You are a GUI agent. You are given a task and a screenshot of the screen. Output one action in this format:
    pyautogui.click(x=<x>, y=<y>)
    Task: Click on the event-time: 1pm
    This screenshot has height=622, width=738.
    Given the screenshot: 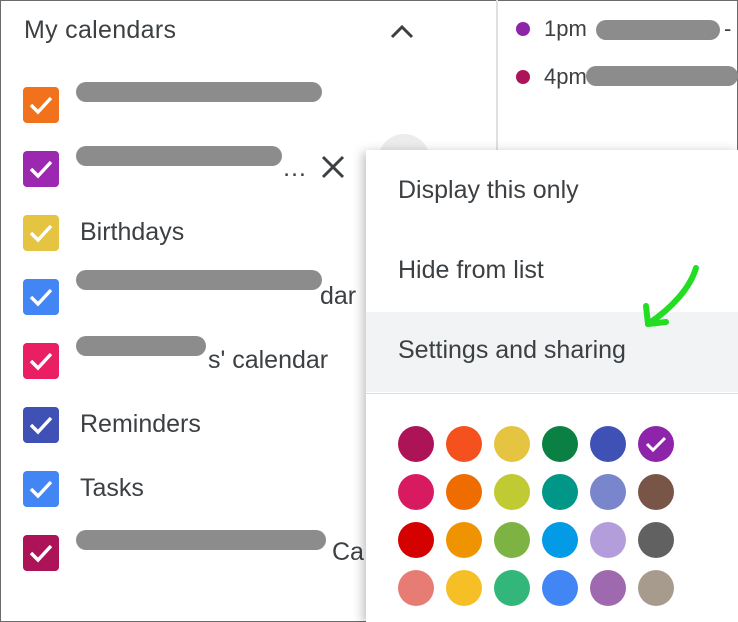 What is the action you would take?
    pyautogui.click(x=565, y=29)
    